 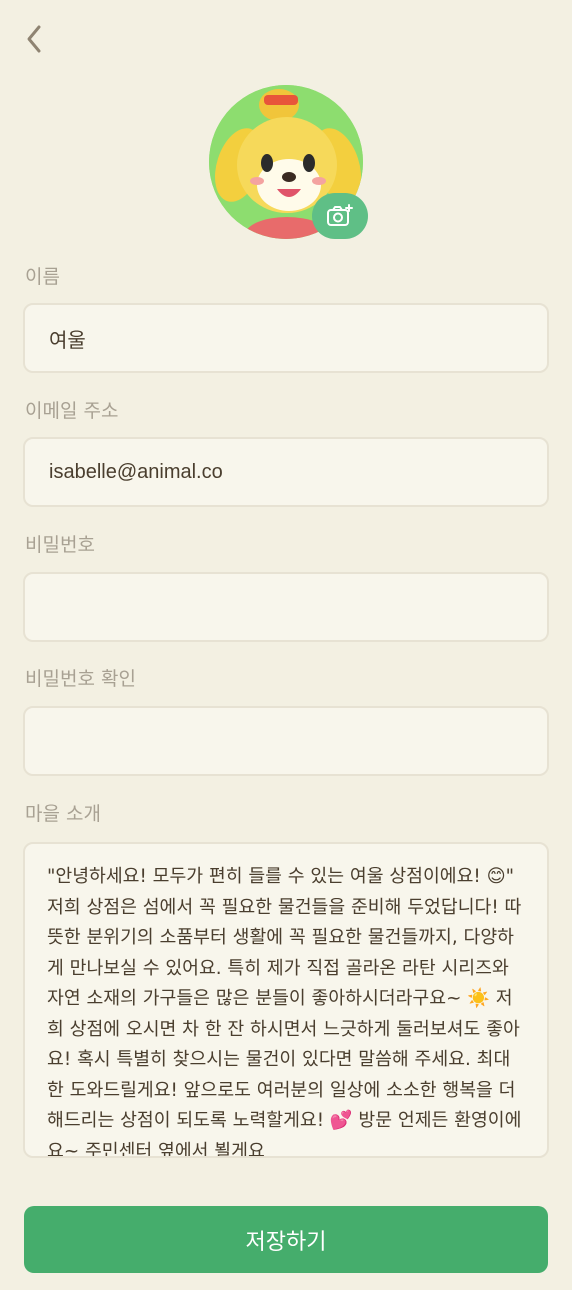 I want to click on name-input: 여울, so click(x=286, y=338).